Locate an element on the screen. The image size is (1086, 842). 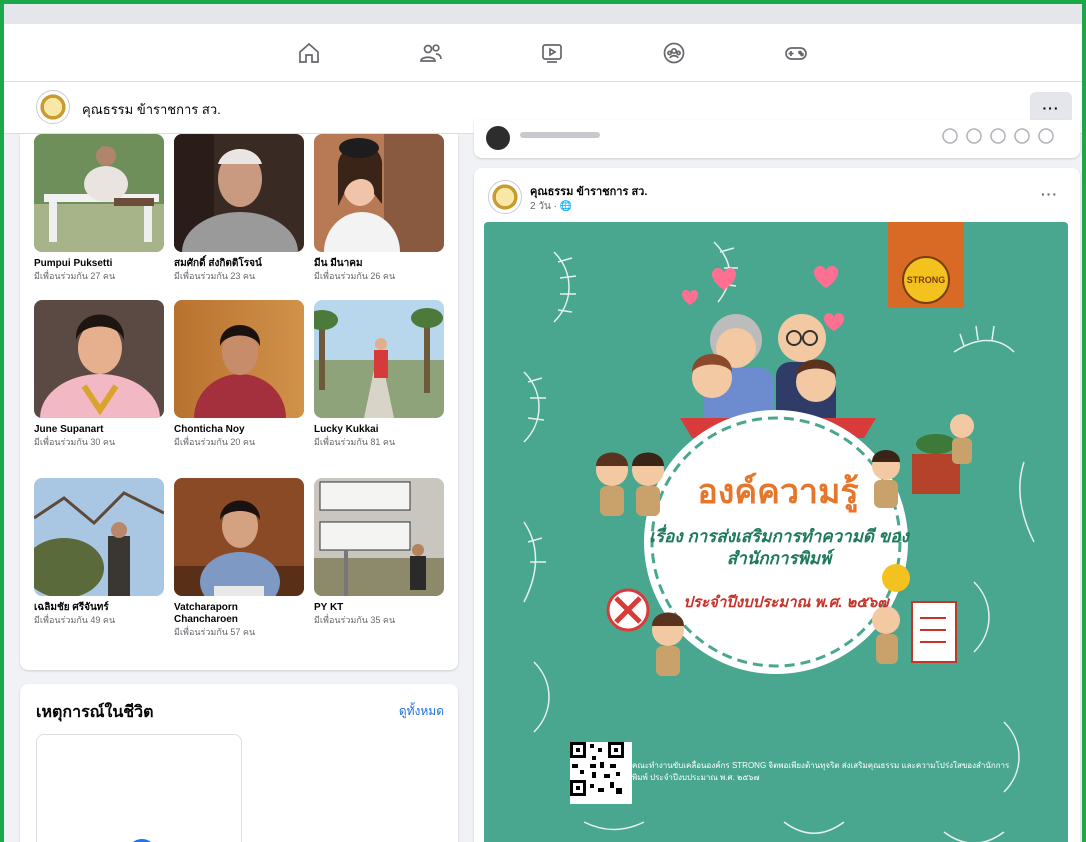
friend-name: June Supanart is located at coordinates (99, 430).